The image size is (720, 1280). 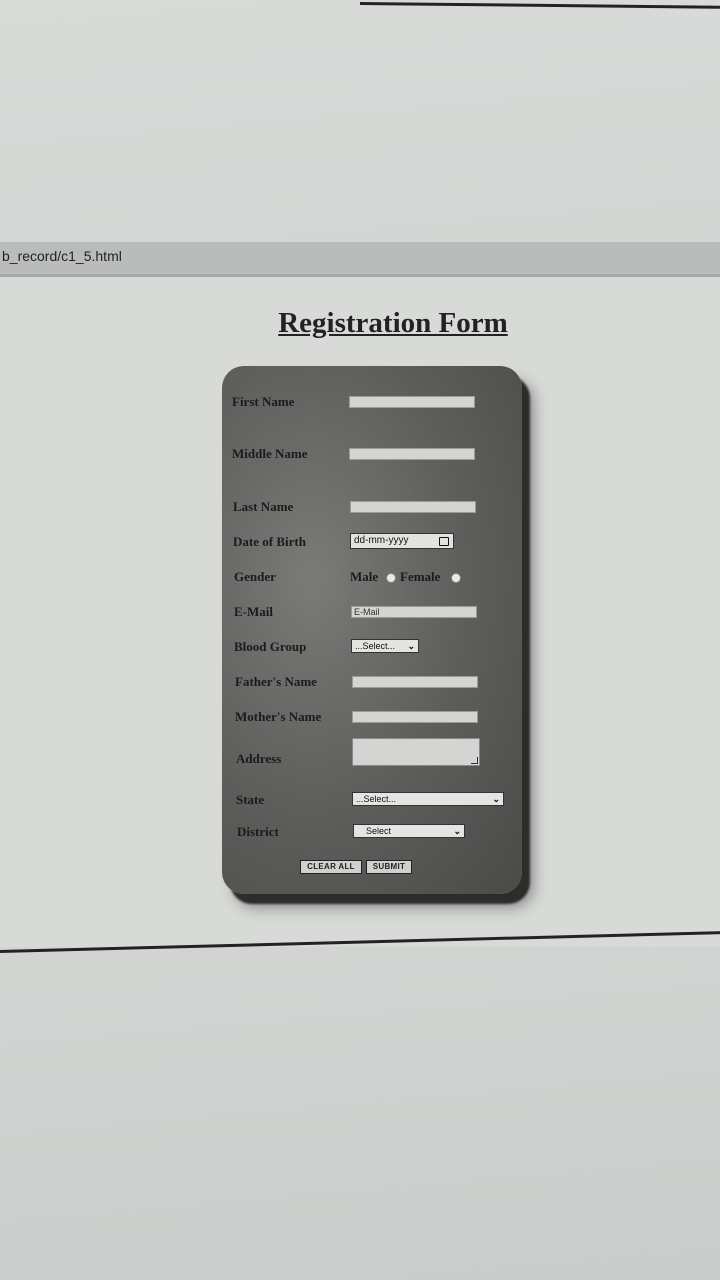 I want to click on gender-male-label: Male, so click(x=364, y=576).